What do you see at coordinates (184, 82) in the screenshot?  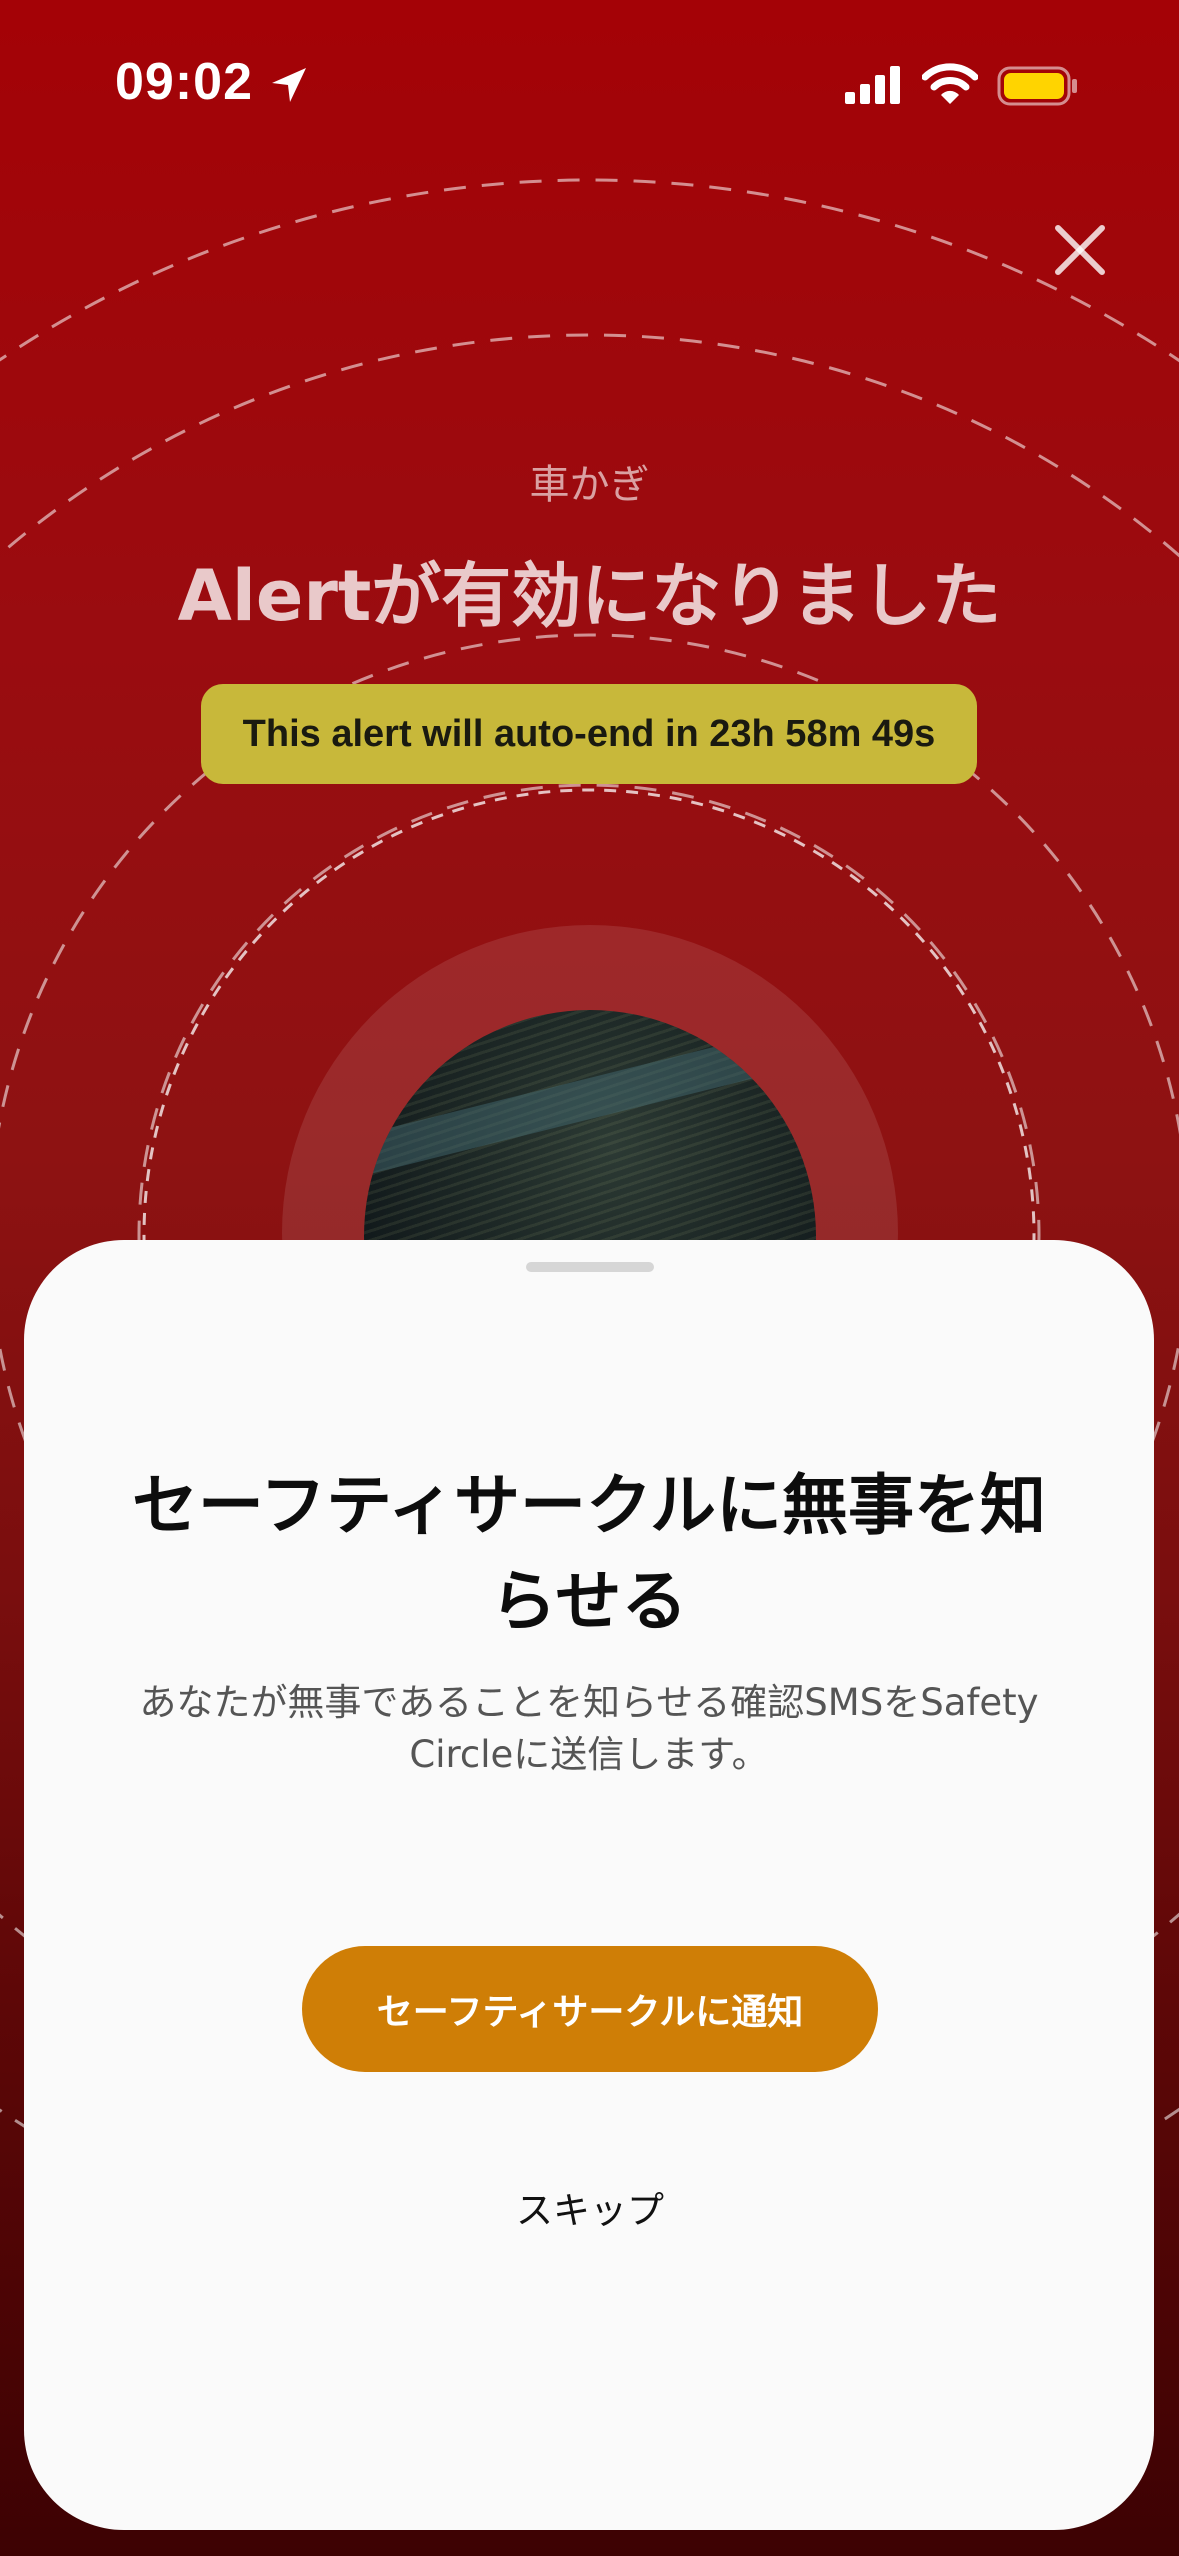 I see `status-time: 09:02` at bounding box center [184, 82].